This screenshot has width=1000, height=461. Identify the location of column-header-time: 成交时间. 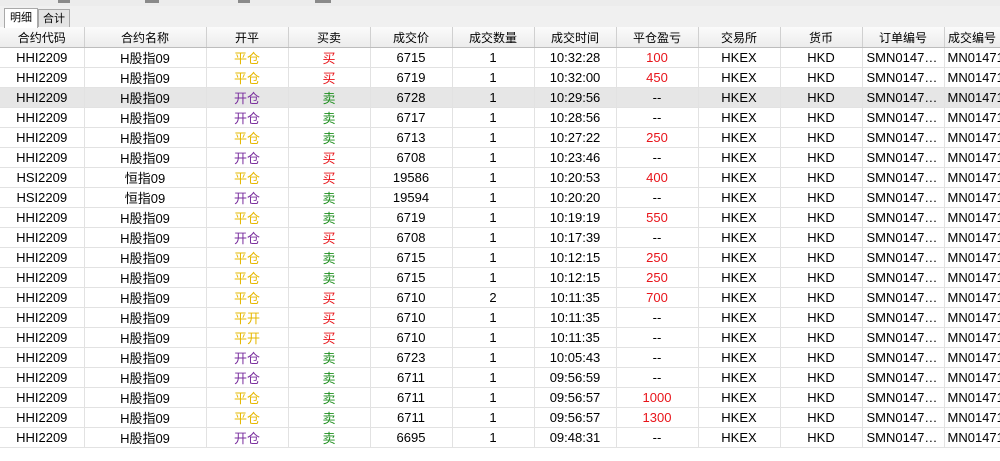
(575, 37).